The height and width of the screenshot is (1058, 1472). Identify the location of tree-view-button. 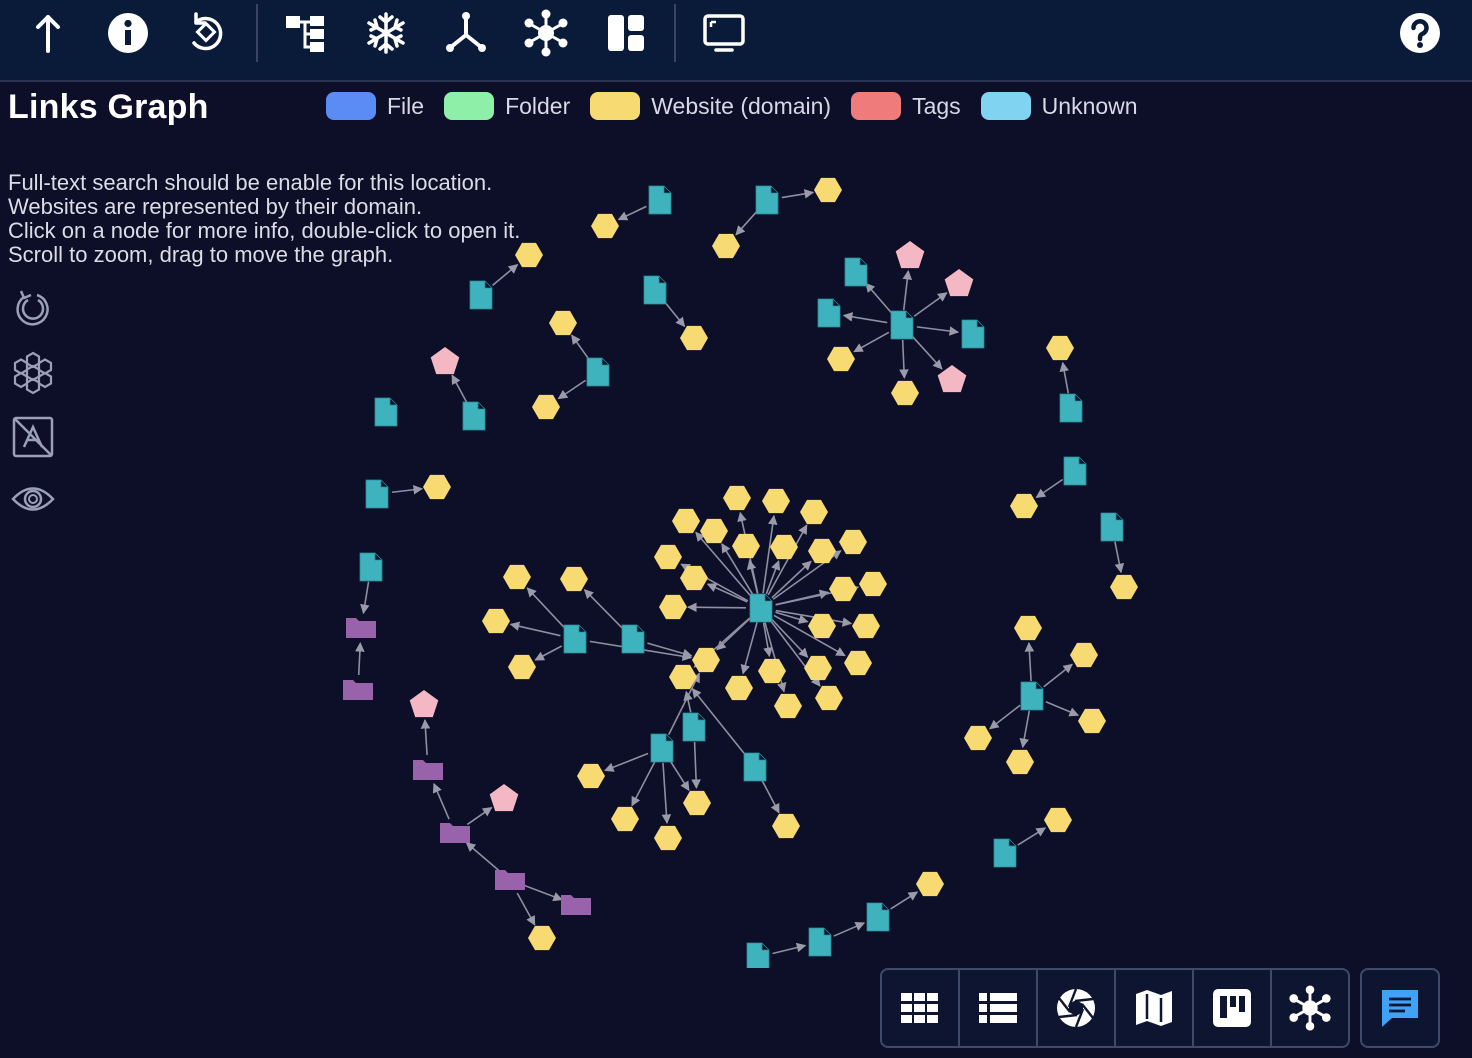
(306, 33).